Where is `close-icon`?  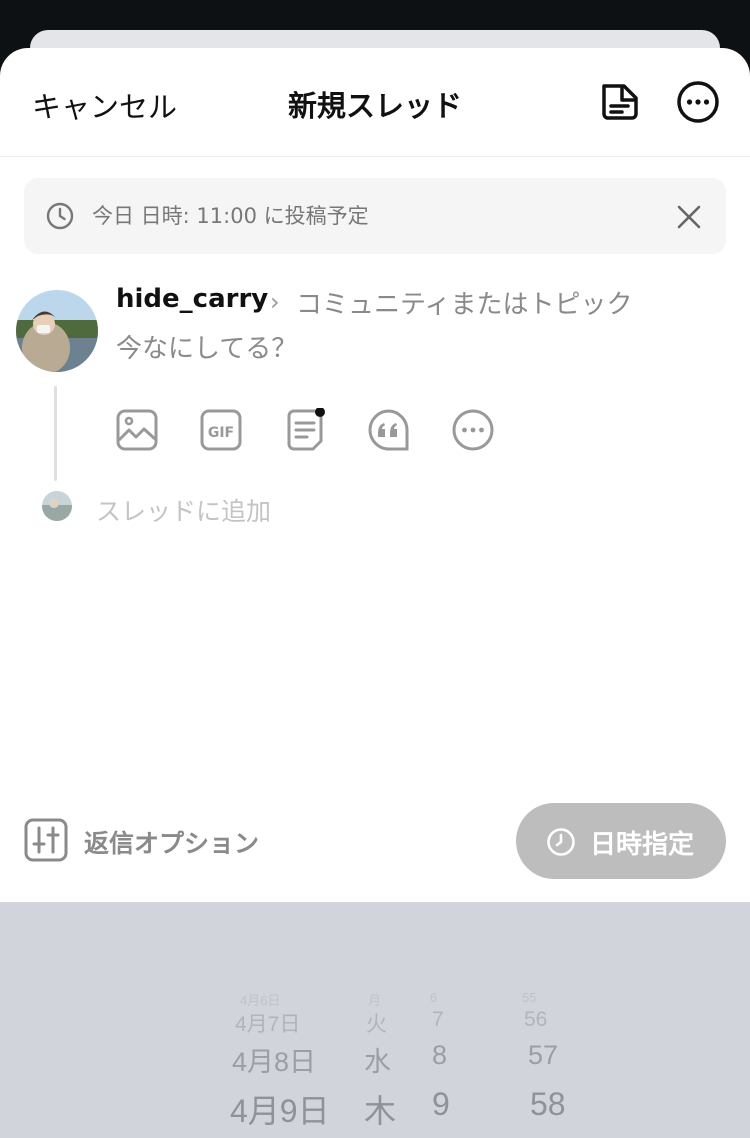
close-icon is located at coordinates (689, 217).